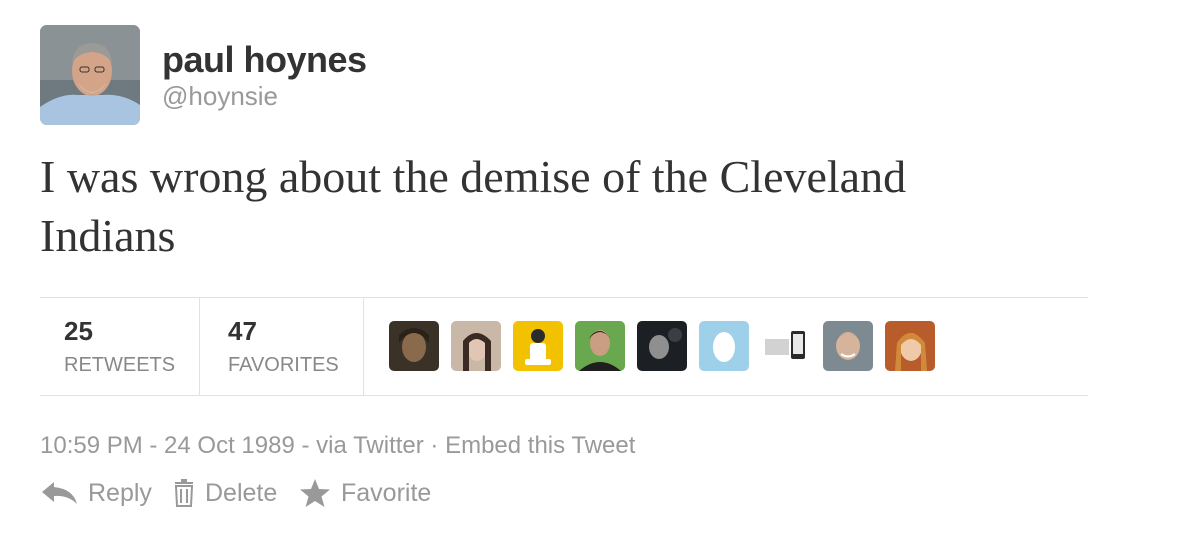 This screenshot has height=543, width=1200. Describe the element at coordinates (242, 331) in the screenshot. I see `favorites-count: 47` at that location.